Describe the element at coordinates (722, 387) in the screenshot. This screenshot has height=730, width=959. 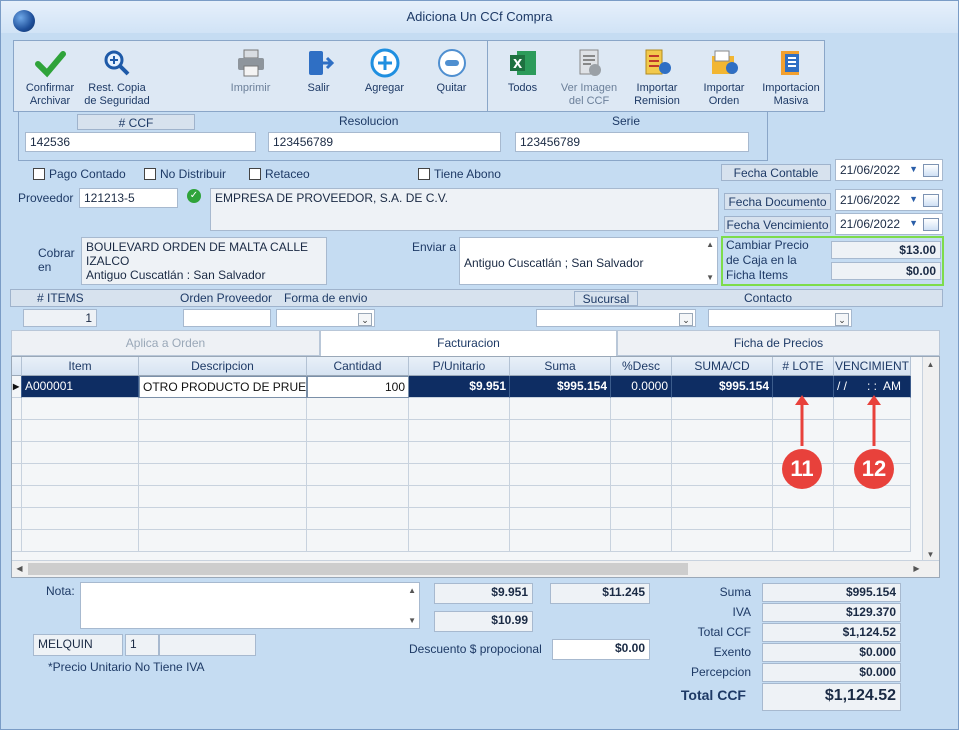
I see `cell-suma-cd: $995.154` at that location.